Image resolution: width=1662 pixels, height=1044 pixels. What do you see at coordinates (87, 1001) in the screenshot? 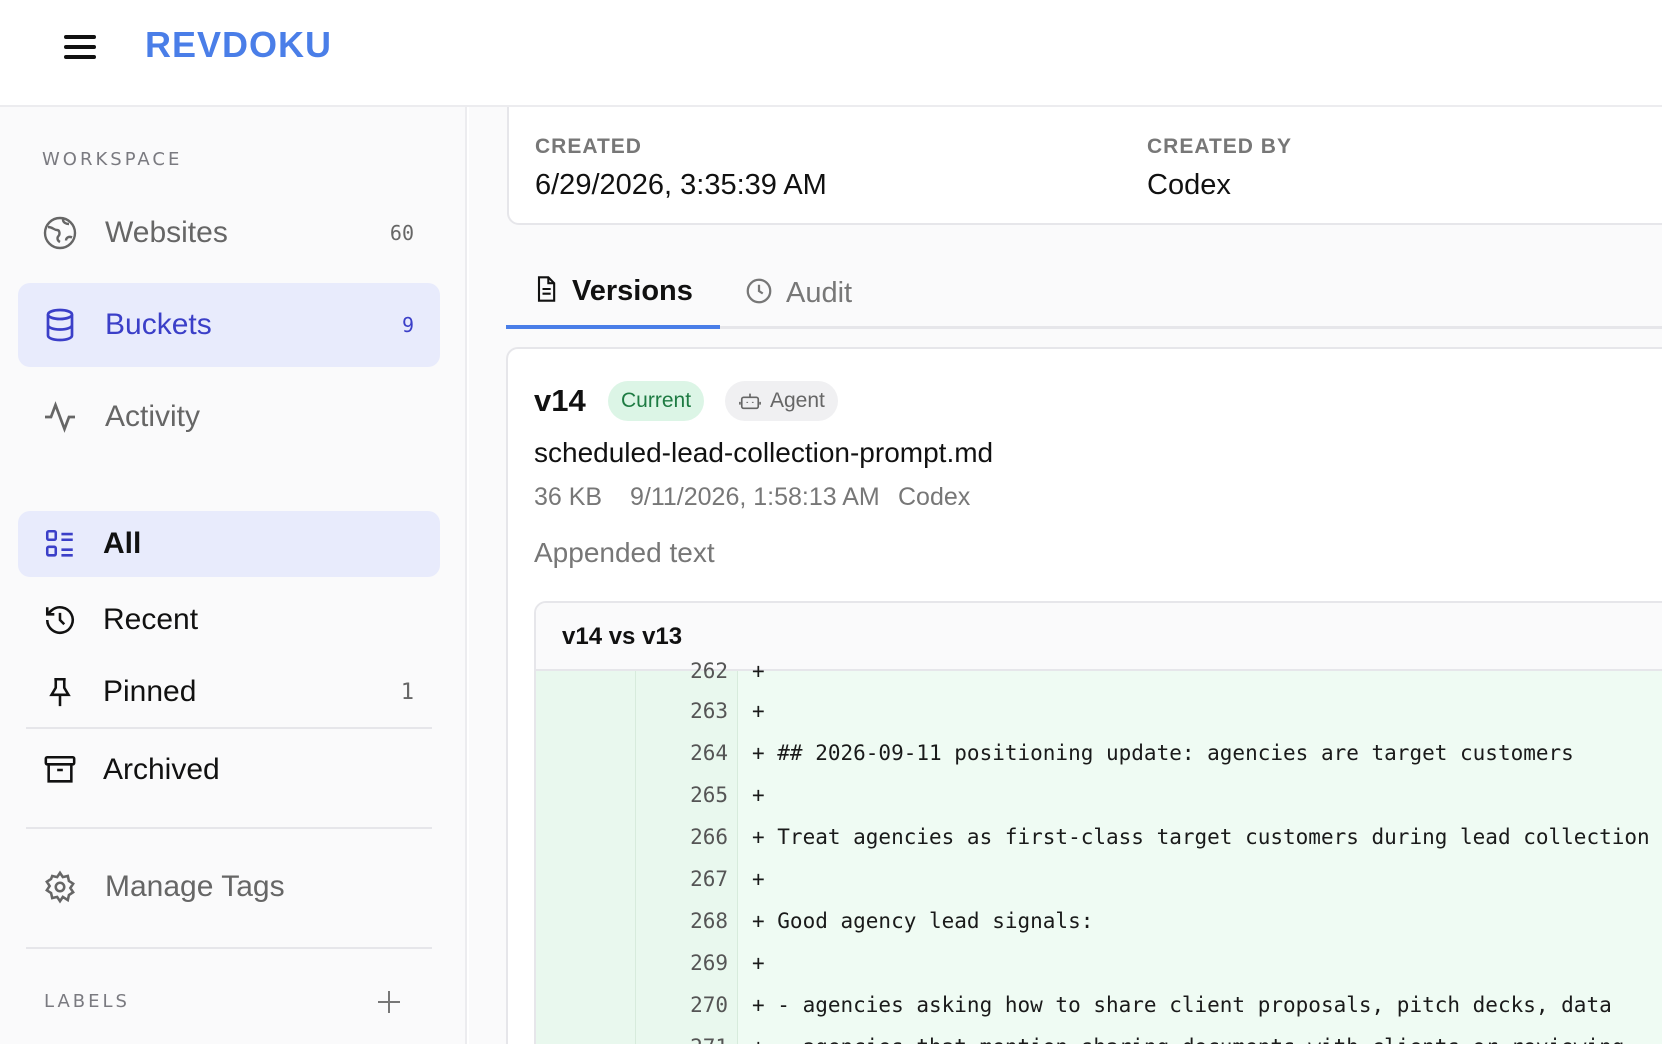
I see `labels-label: LABELS` at bounding box center [87, 1001].